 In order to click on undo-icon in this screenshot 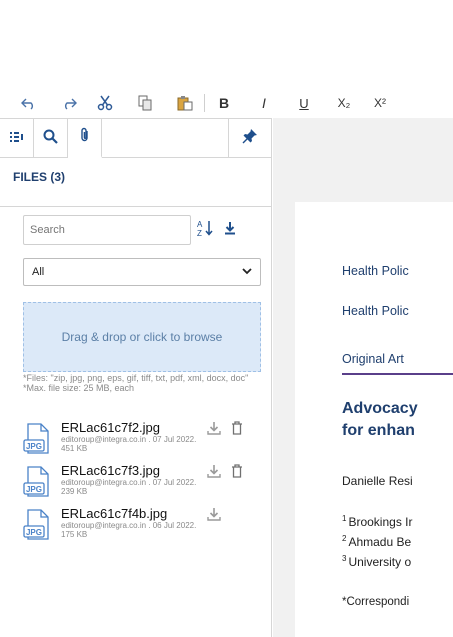, I will do `click(29, 103)`.